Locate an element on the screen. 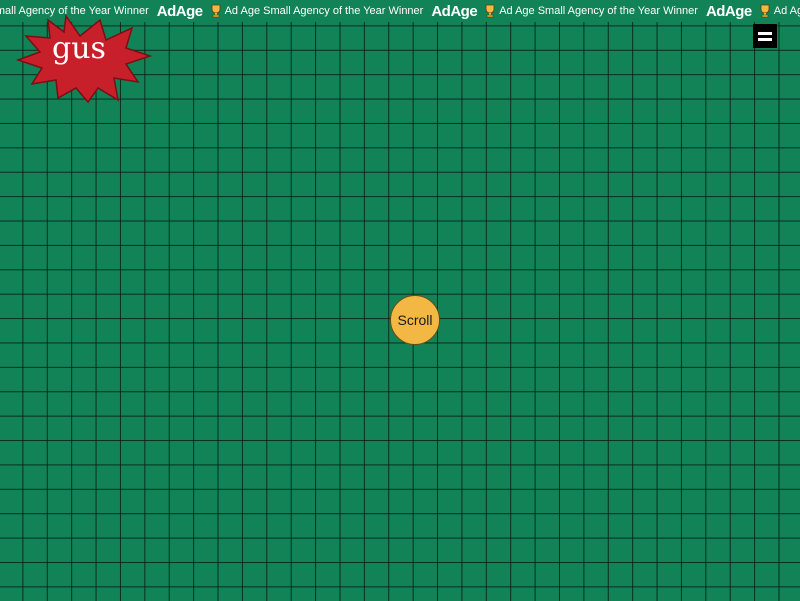 The width and height of the screenshot is (800, 601). scroll-label: Scroll is located at coordinates (415, 320).